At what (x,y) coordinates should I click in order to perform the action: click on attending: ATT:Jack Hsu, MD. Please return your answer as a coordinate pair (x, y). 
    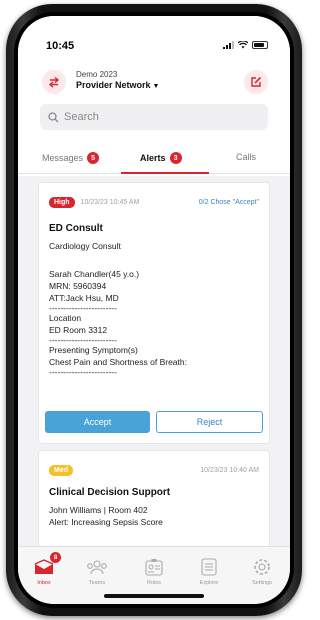
    Looking at the image, I should click on (84, 298).